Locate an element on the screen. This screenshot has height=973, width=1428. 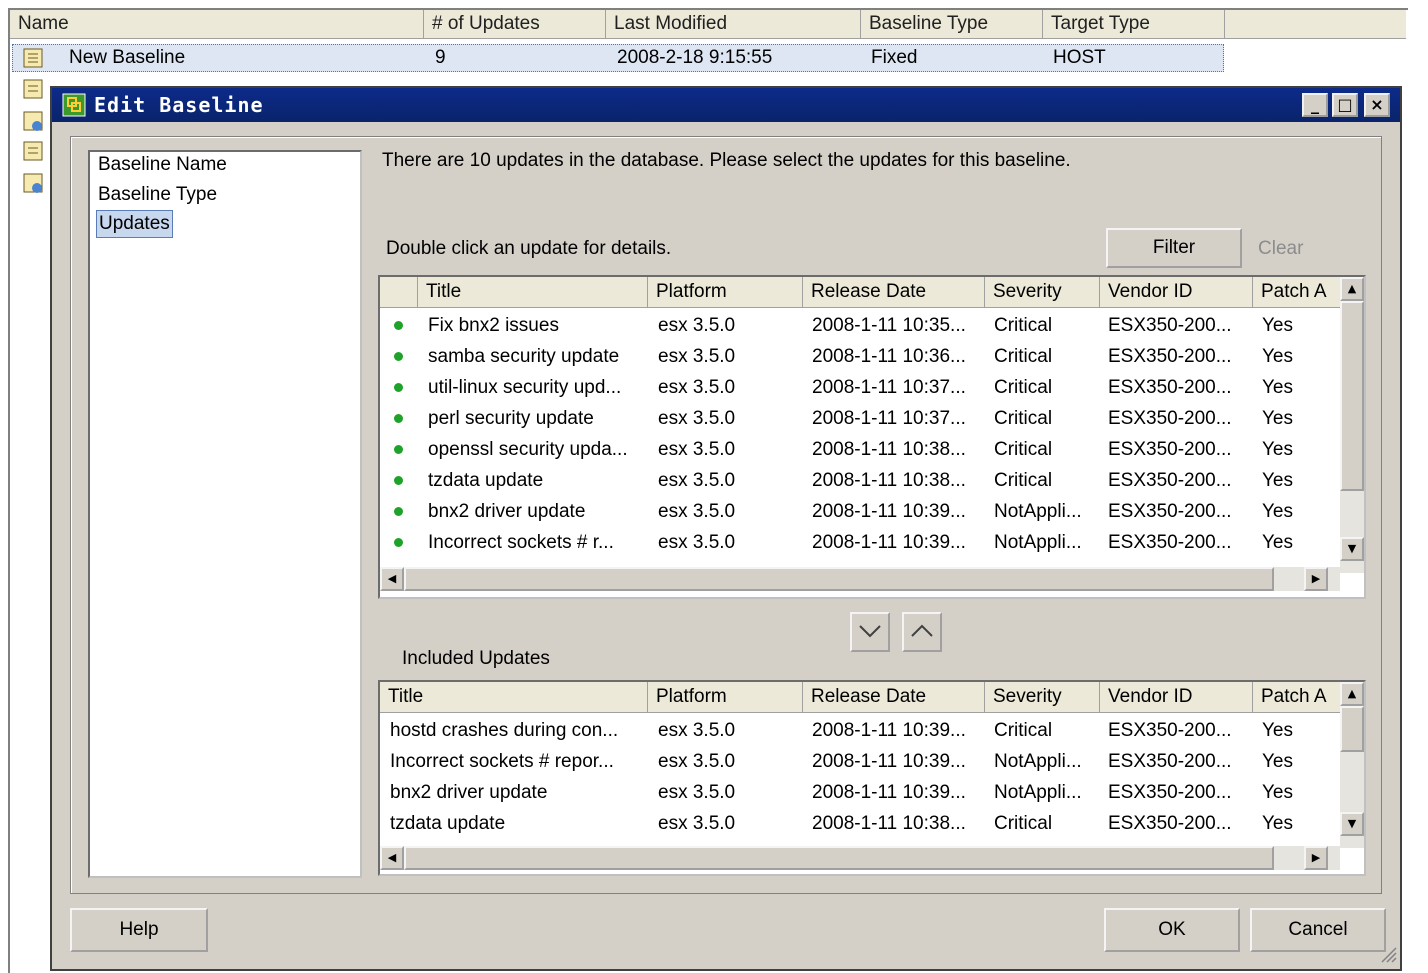
ok-button: OK is located at coordinates (1172, 930).